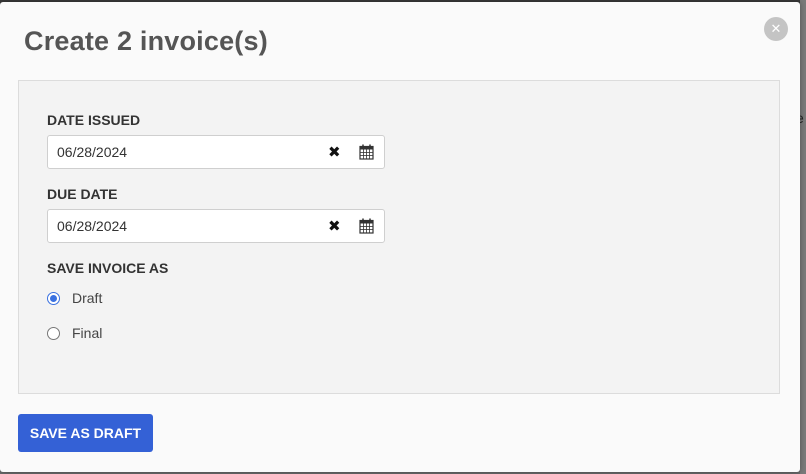 Image resolution: width=806 pixels, height=474 pixels. What do you see at coordinates (94, 120) in the screenshot?
I see `date-issued-label: DATE ISSUED` at bounding box center [94, 120].